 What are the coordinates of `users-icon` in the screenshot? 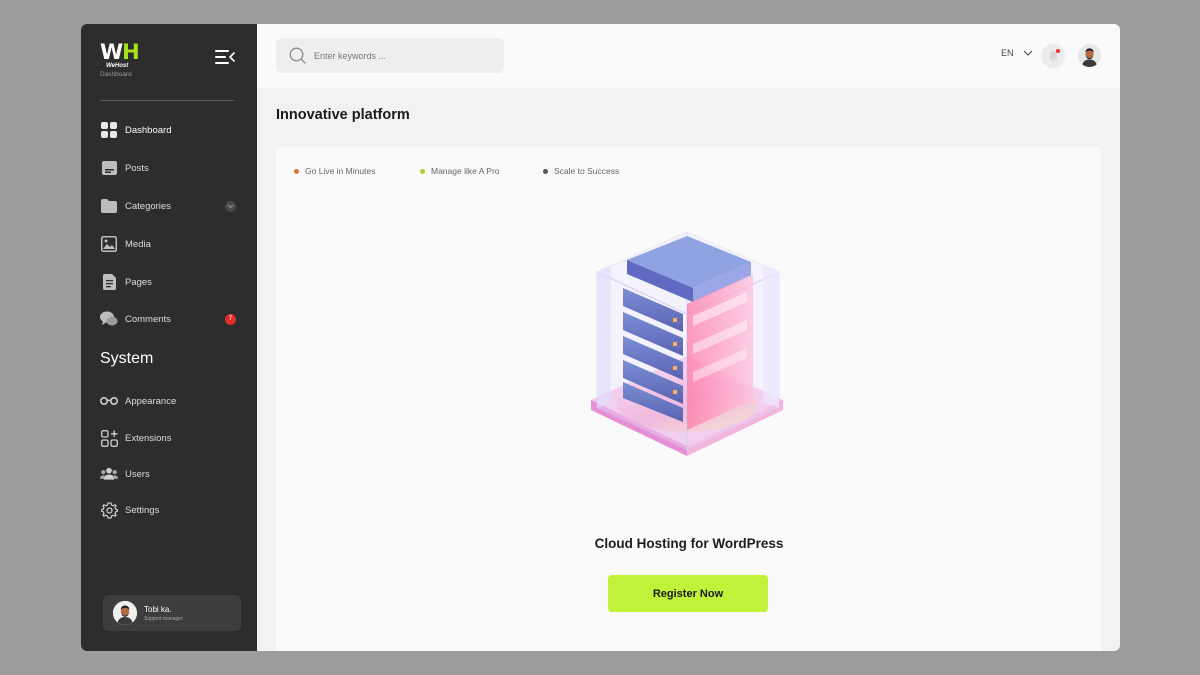 It's located at (109, 474).